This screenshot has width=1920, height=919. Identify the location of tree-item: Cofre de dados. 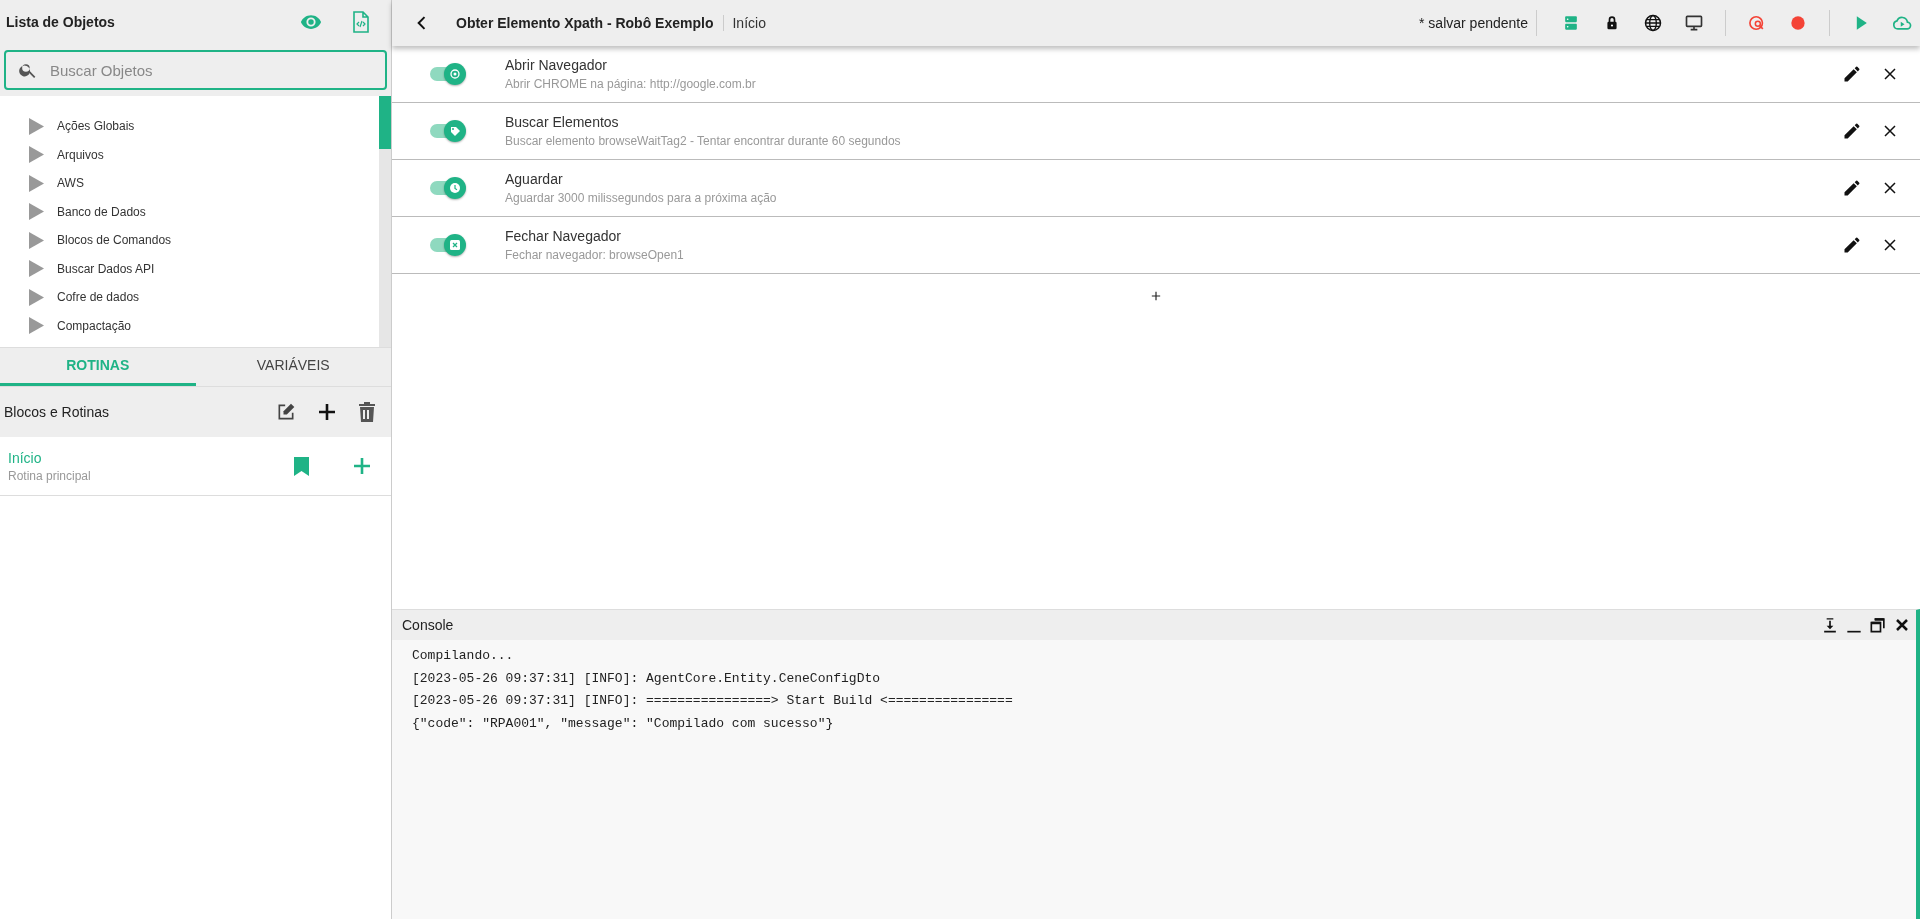
(189, 297).